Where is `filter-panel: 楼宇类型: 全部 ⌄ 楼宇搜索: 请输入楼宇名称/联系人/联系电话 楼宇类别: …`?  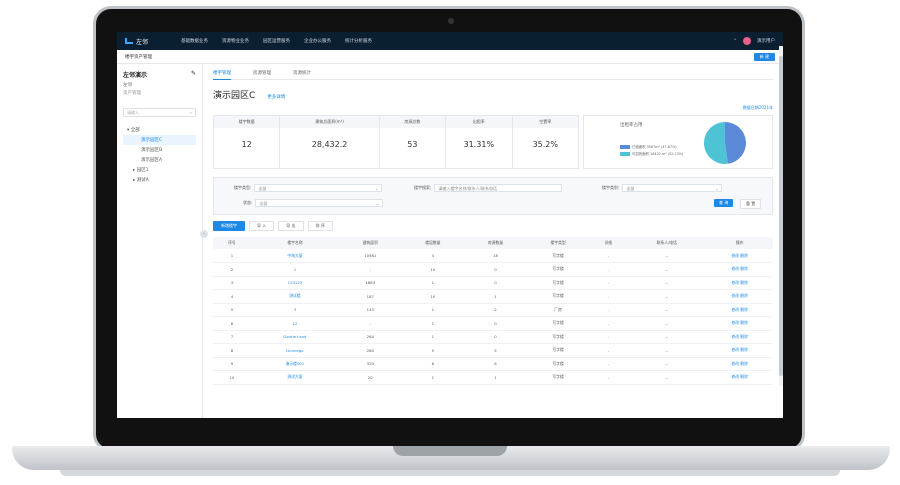
filter-panel: 楼宇类型: 全部 ⌄ 楼宇搜索: 请输入楼宇名称/联系人/联系电话 楼宇类别: … is located at coordinates (493, 196).